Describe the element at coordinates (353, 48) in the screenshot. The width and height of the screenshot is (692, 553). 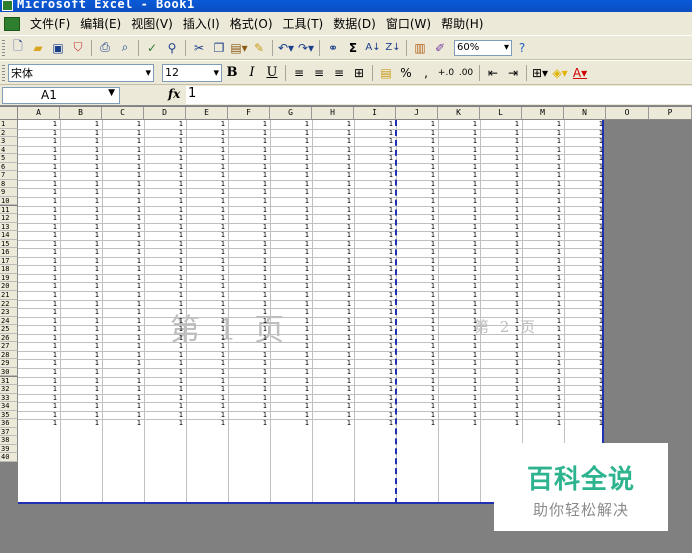
I see `autosum-button: Σ` at that location.